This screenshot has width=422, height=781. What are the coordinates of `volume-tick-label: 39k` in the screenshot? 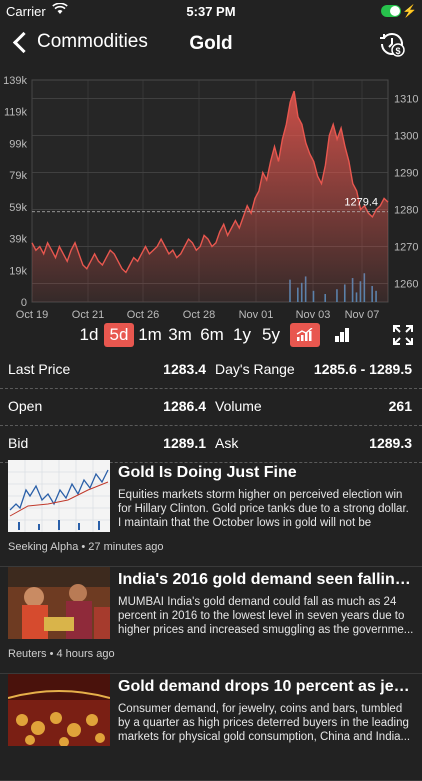 It's located at (18, 240).